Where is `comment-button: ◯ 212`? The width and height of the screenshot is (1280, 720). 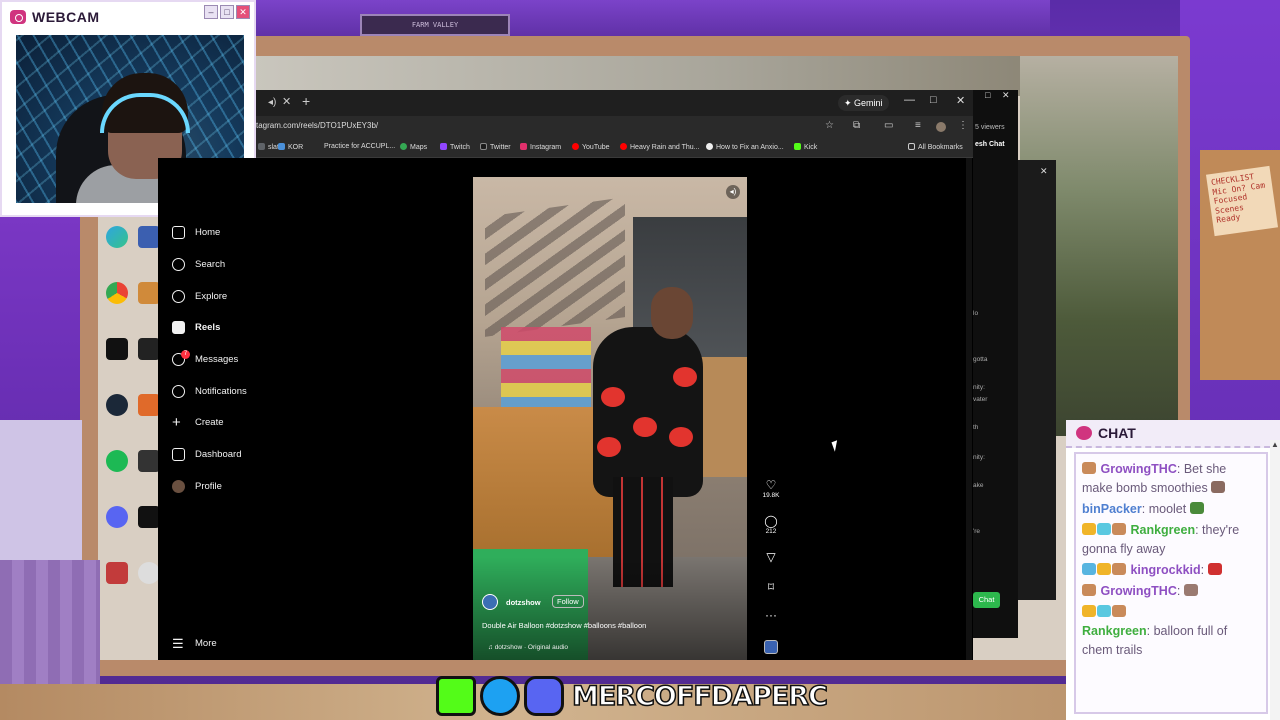
comment-button: ◯ 212 is located at coordinates (771, 524).